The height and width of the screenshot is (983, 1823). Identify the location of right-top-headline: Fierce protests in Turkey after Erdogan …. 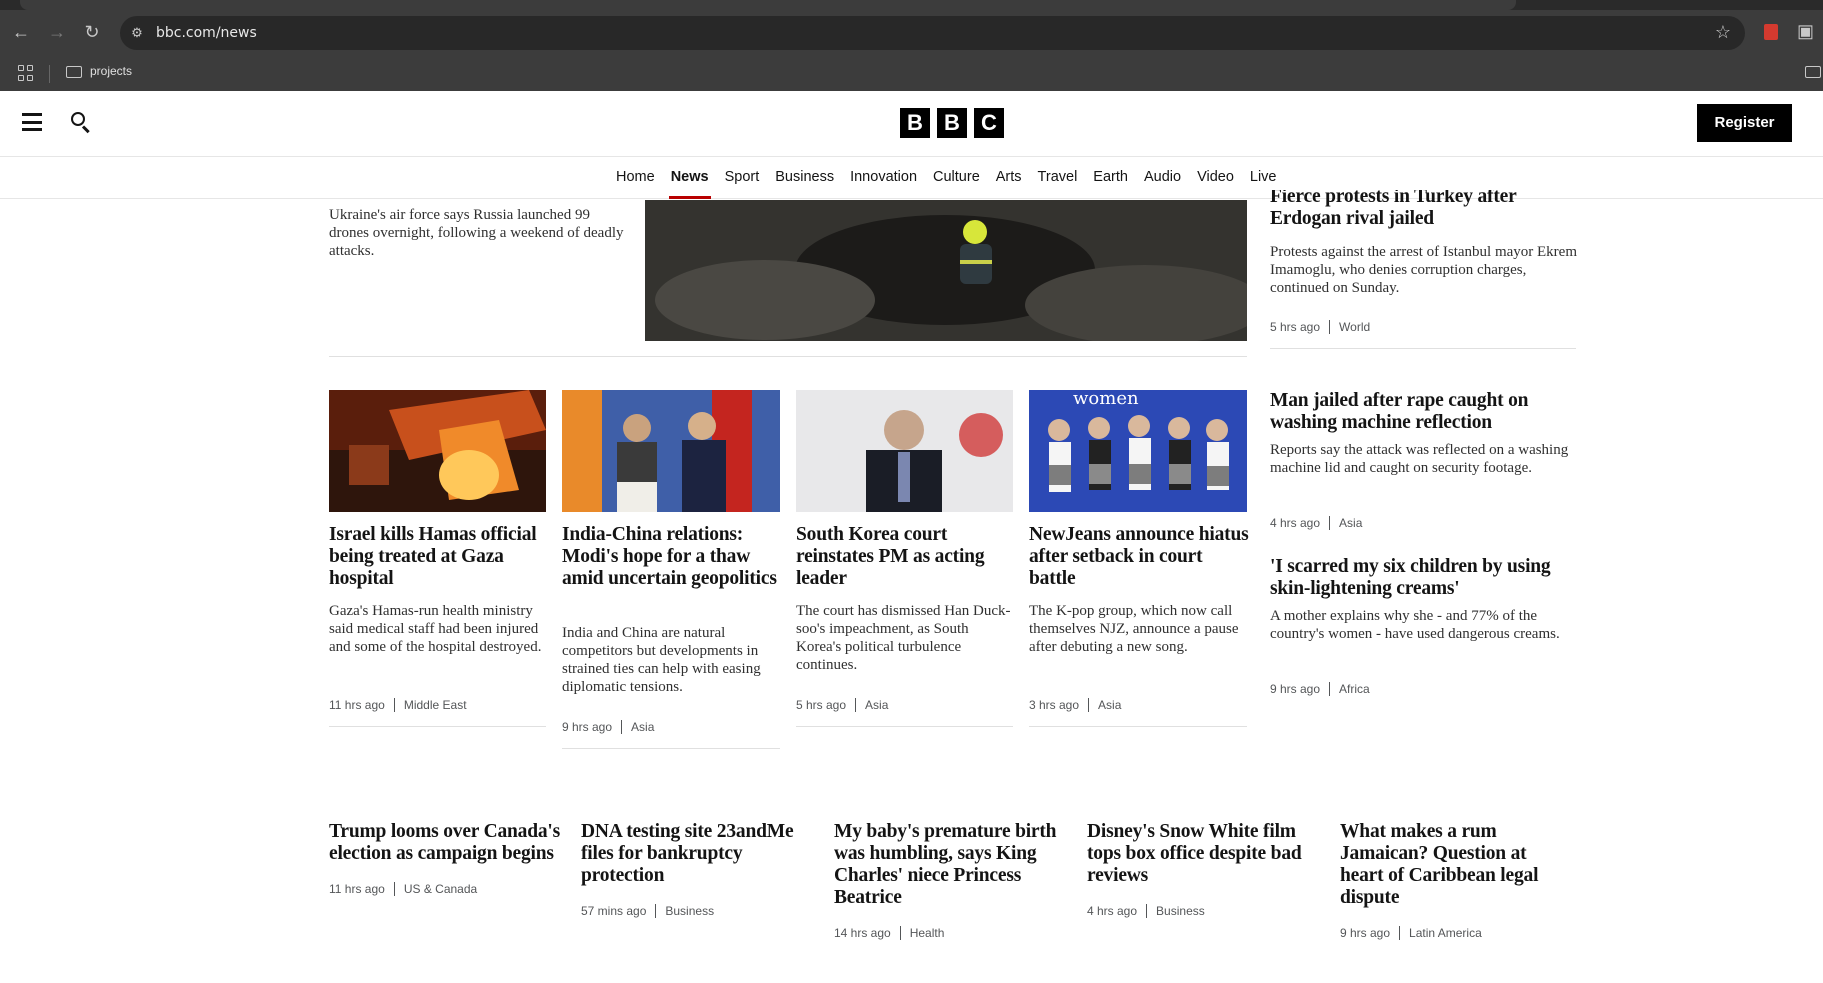
(1420, 212).